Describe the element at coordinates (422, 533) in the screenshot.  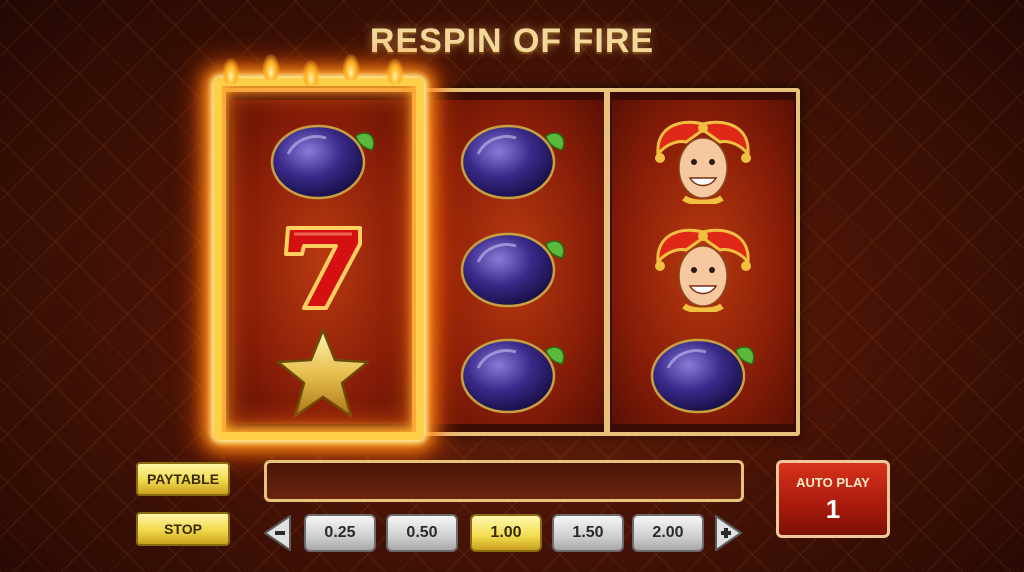
I see `bet-option: 0.50` at that location.